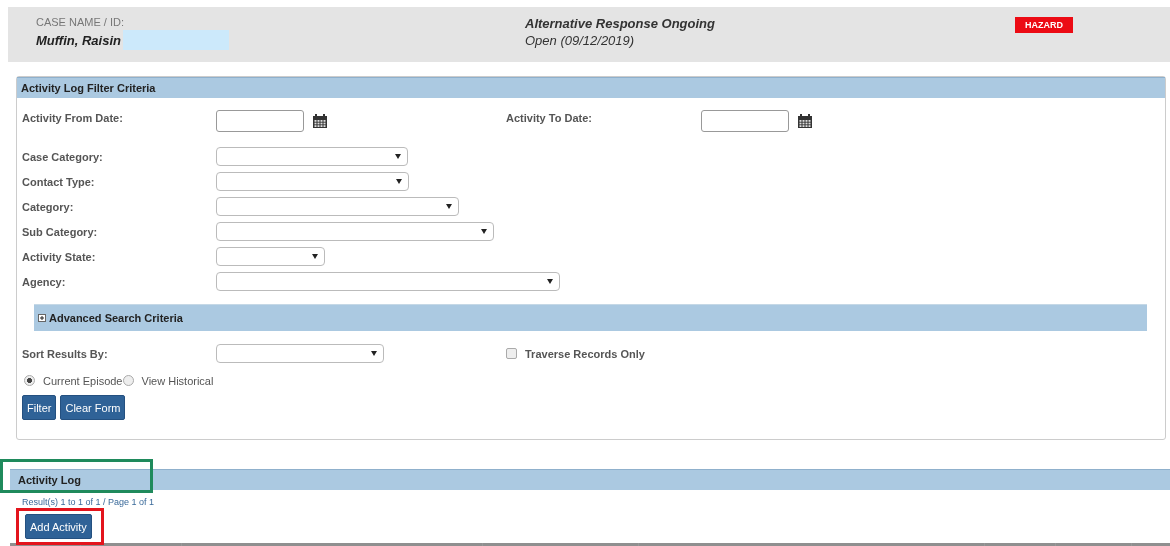 This screenshot has height=546, width=1170. What do you see at coordinates (48, 206) in the screenshot?
I see `field-label: Category:` at bounding box center [48, 206].